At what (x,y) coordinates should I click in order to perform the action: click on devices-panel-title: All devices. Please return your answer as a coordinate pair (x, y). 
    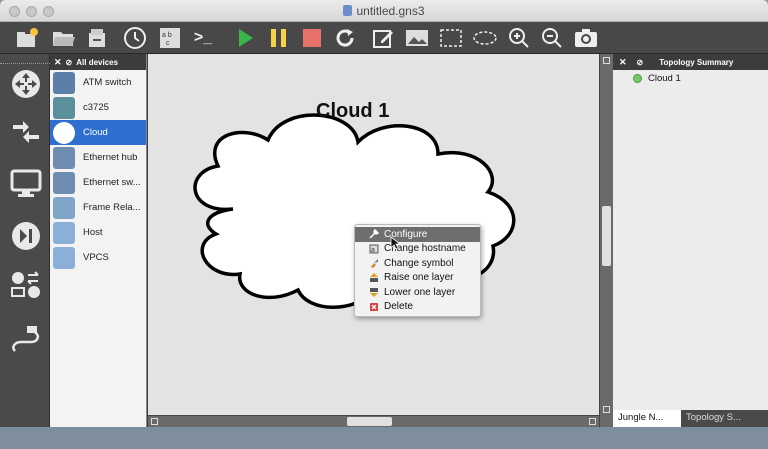
    Looking at the image, I should click on (97, 62).